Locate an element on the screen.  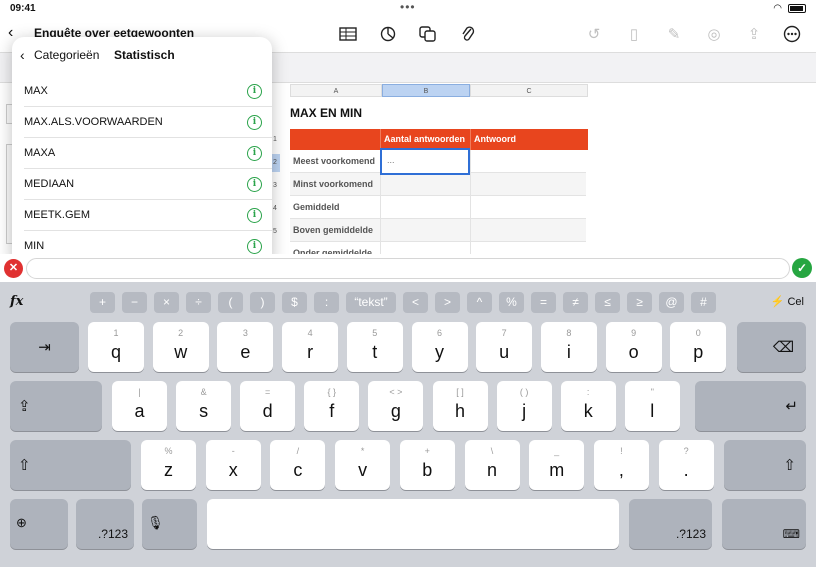
table-header-cell: Aantal antwoorden is located at coordinates (425, 139).